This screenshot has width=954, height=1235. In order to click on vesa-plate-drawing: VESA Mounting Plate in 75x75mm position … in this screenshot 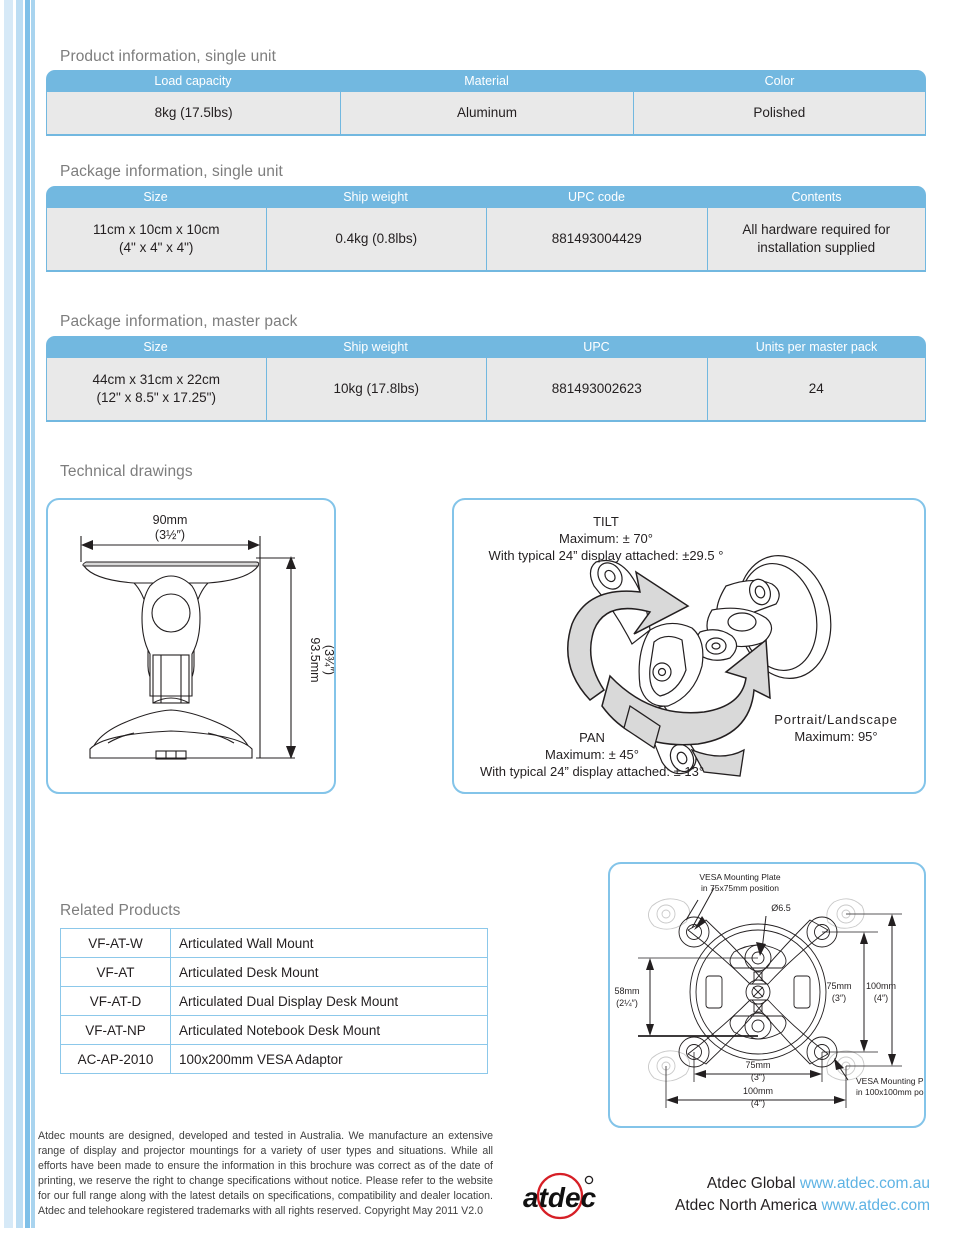, I will do `click(769, 990)`.